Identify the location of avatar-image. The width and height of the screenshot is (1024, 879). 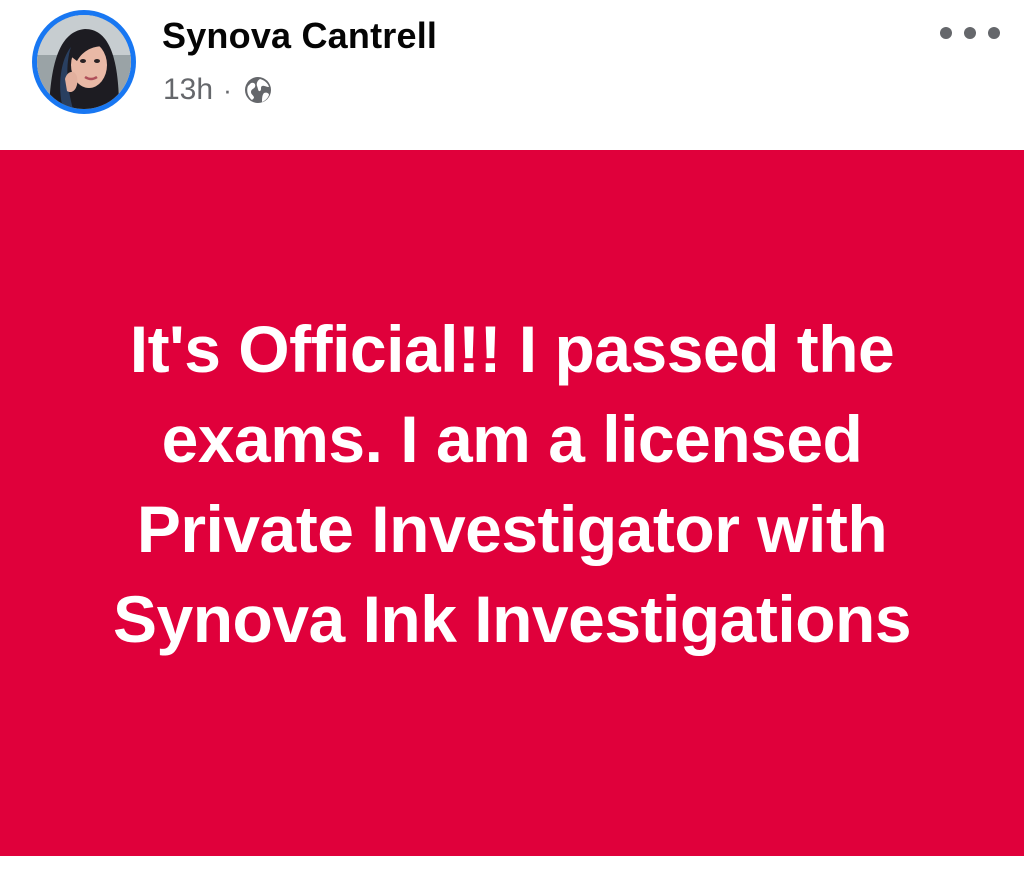
(84, 62).